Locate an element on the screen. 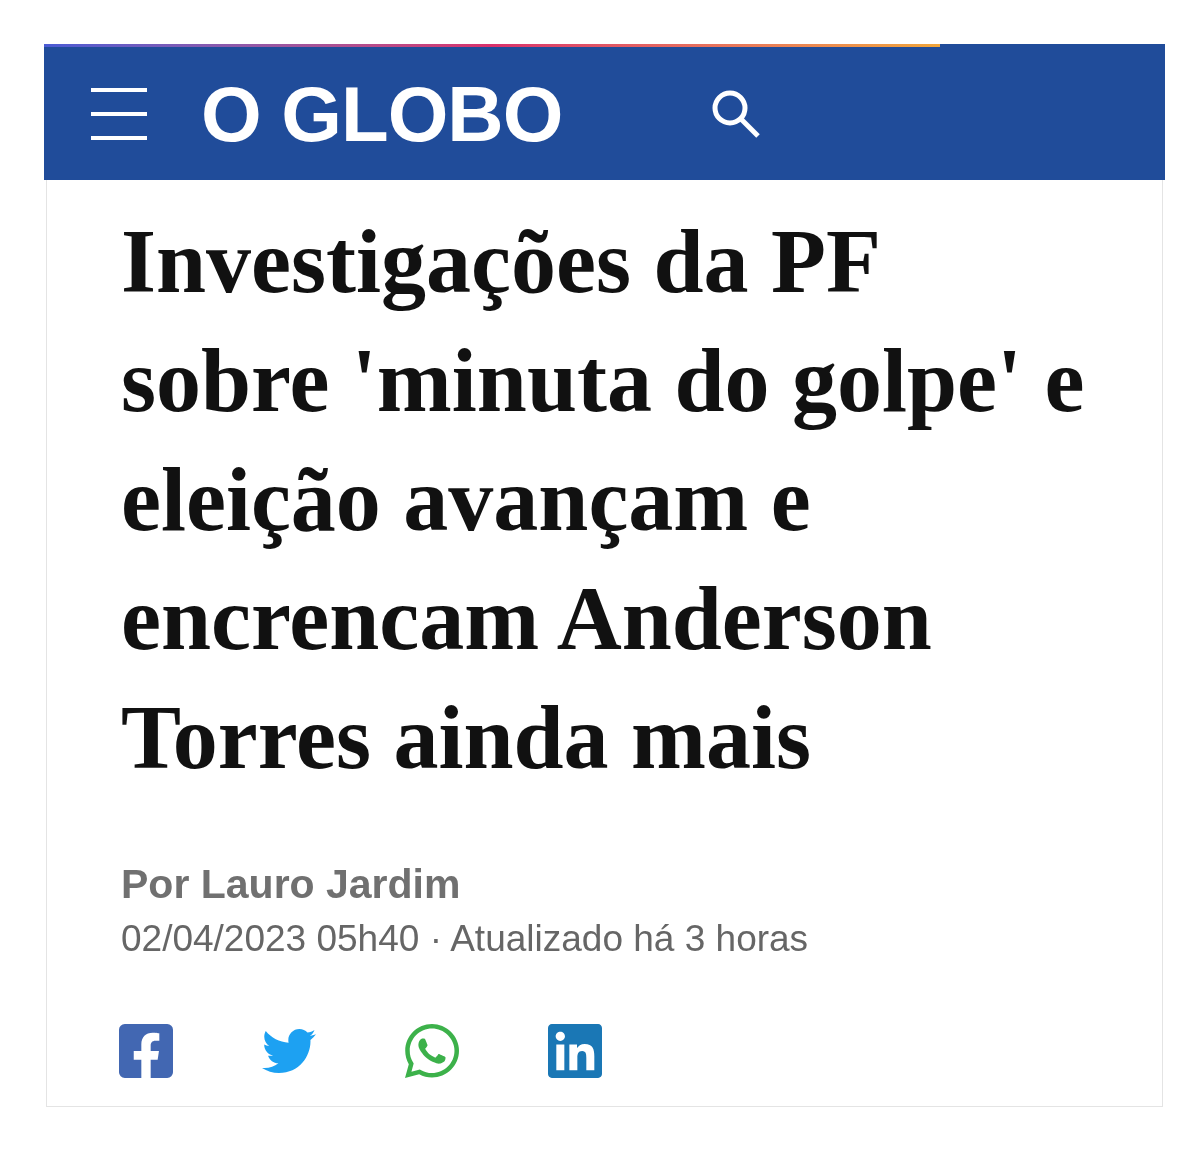 This screenshot has width=1200, height=1149. byline: Por Lauro Jardim is located at coordinates (291, 884).